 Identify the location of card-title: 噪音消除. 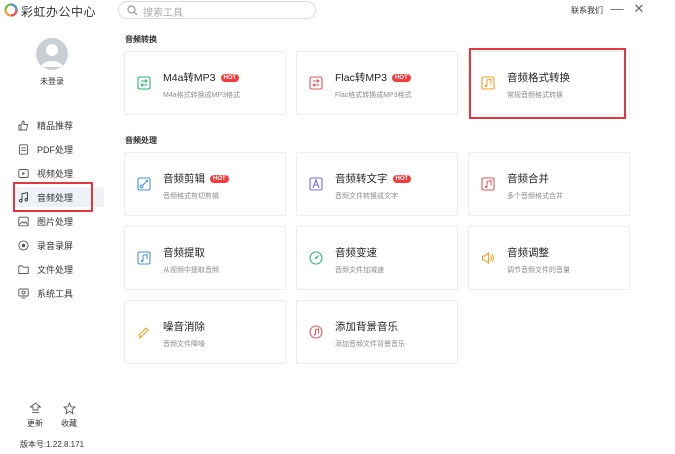
(184, 327).